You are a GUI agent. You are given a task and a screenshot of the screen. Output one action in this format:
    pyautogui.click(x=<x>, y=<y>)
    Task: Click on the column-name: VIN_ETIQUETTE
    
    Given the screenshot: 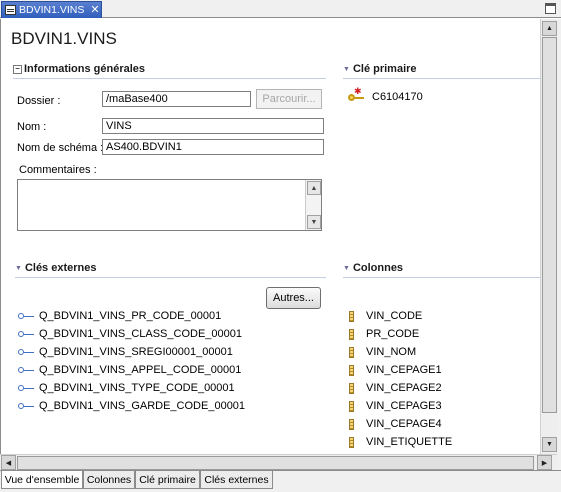 What is the action you would take?
    pyautogui.click(x=409, y=442)
    